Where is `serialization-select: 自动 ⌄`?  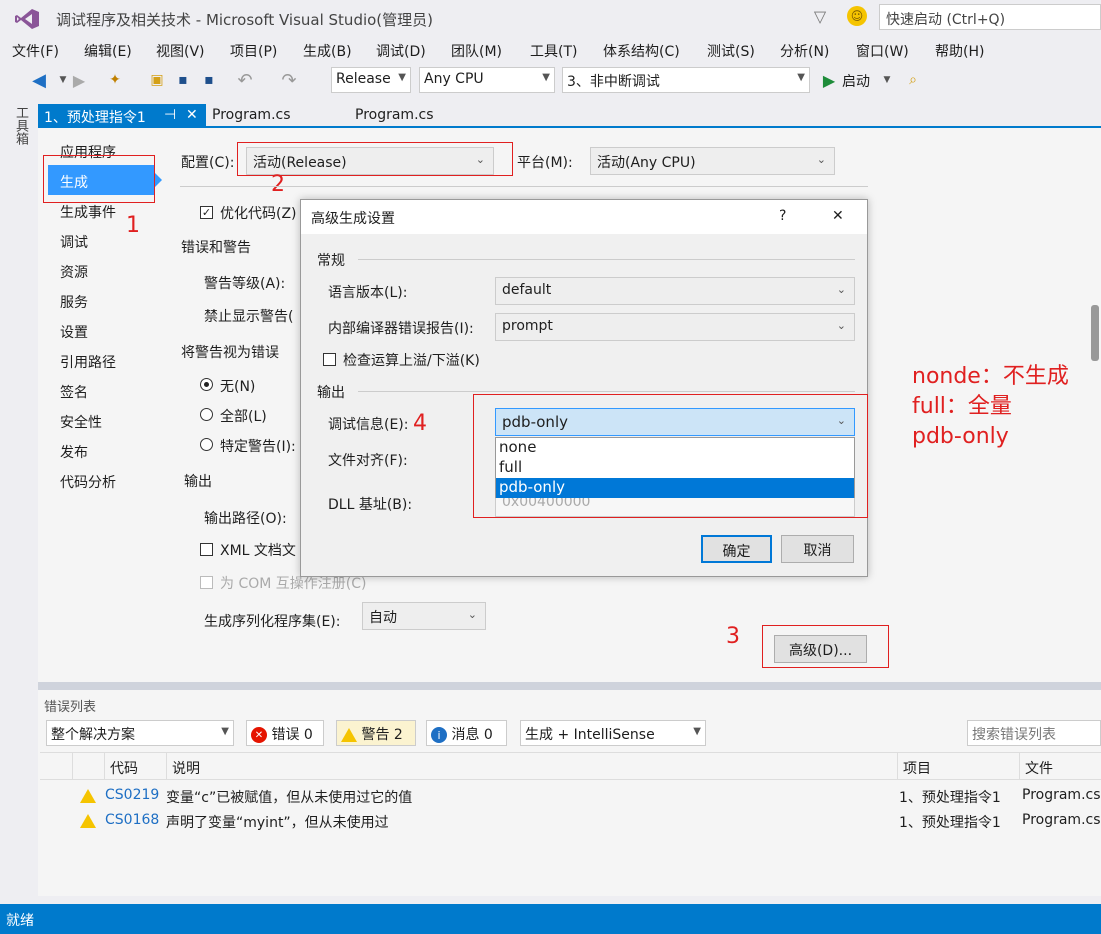 serialization-select: 自动 ⌄ is located at coordinates (424, 616).